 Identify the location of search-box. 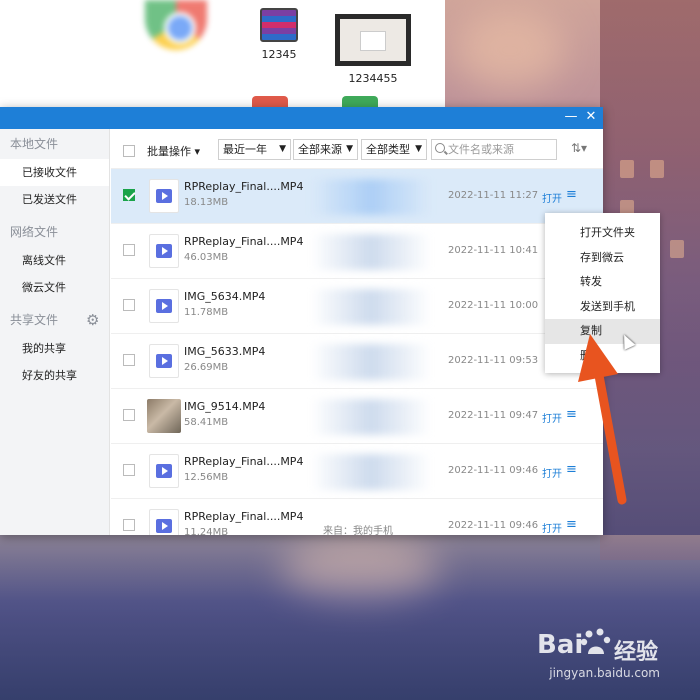
(494, 149).